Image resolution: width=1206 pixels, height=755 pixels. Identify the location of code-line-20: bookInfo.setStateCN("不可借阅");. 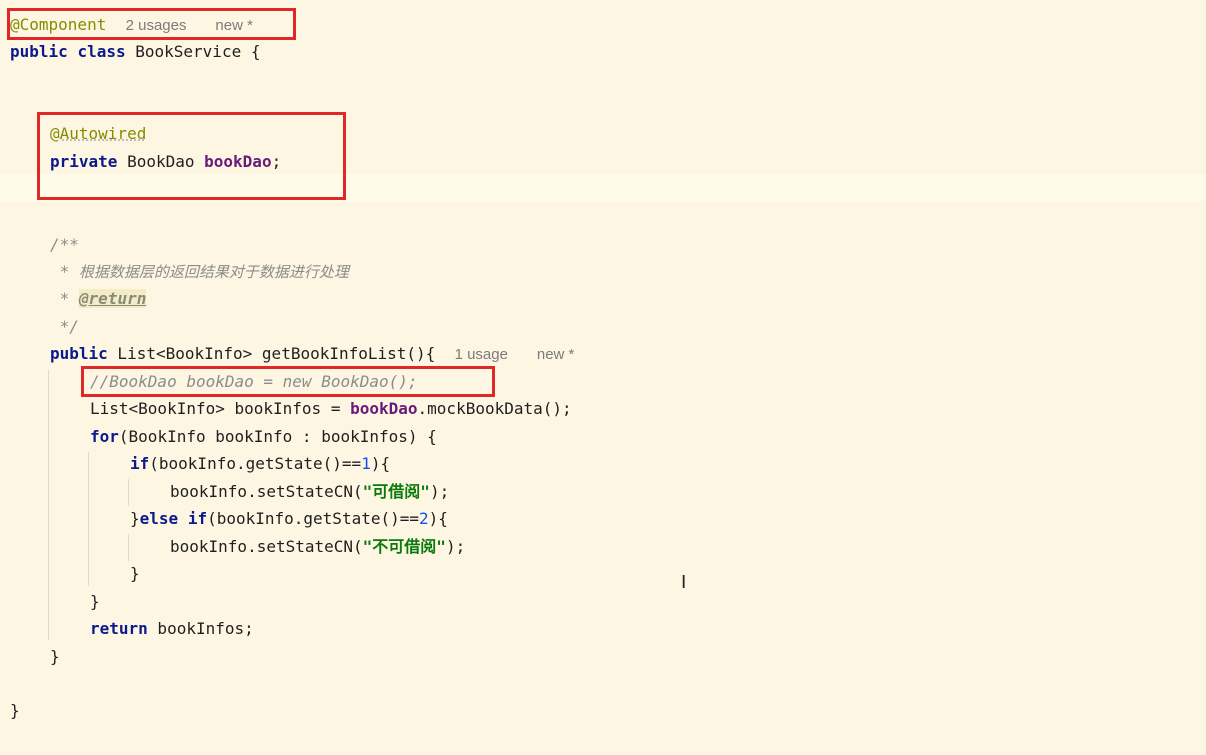
(317, 546).